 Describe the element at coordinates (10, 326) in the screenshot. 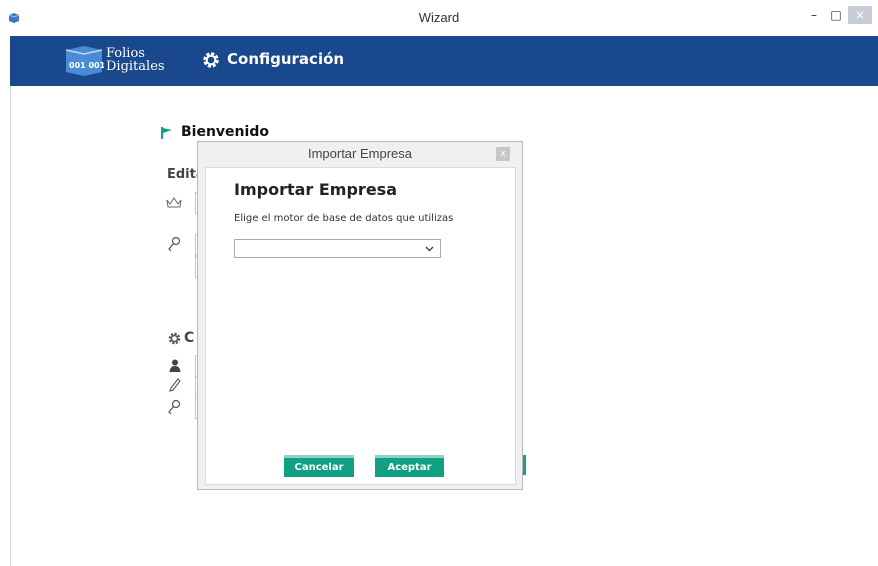

I see `window-left-border` at that location.